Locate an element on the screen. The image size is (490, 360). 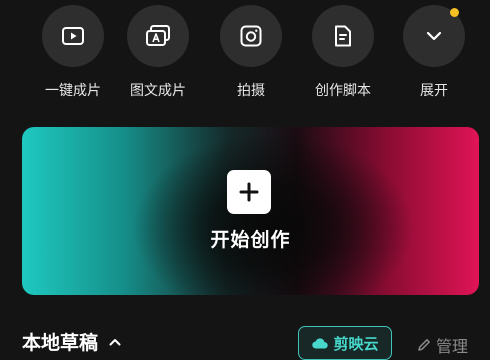
text-to-video-icon is located at coordinates (158, 35).